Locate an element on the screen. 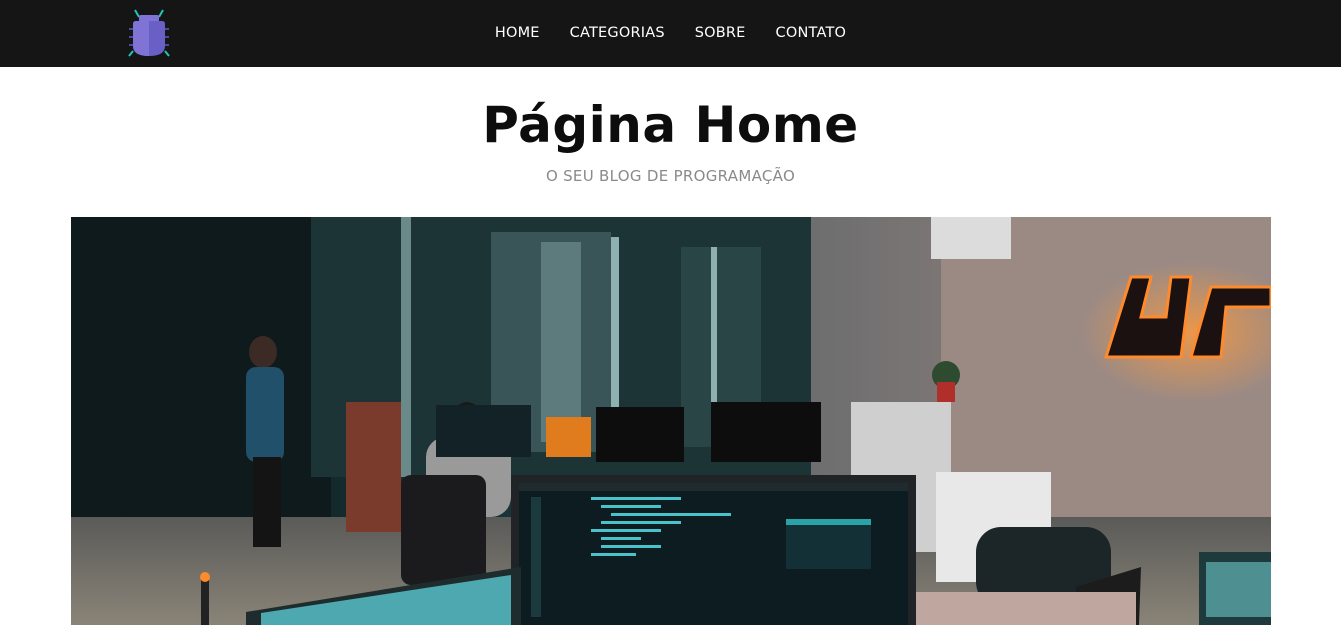 The width and height of the screenshot is (1341, 625). nav-link-categorias: CATEGORIAS is located at coordinates (617, 33).